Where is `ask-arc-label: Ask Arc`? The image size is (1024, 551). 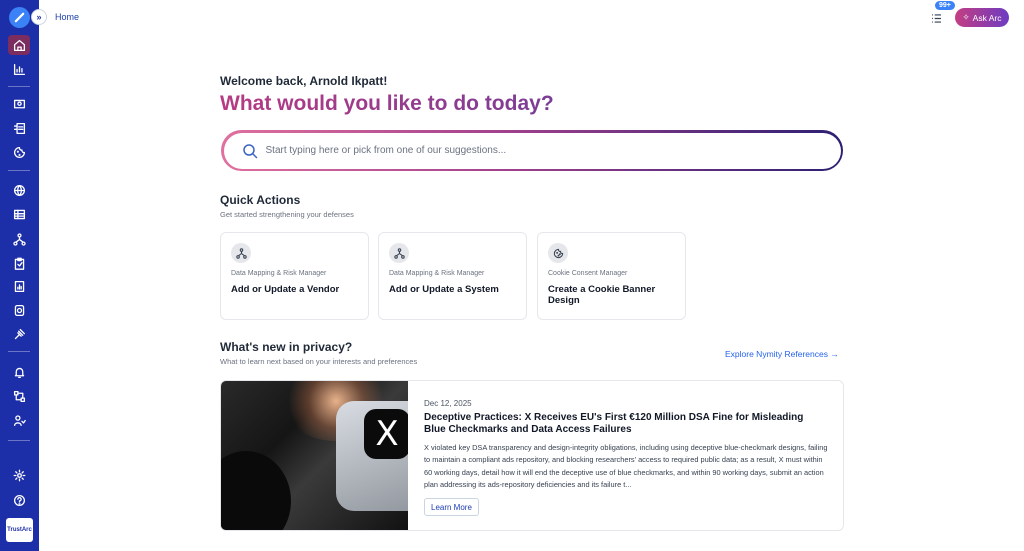 ask-arc-label: Ask Arc is located at coordinates (987, 17).